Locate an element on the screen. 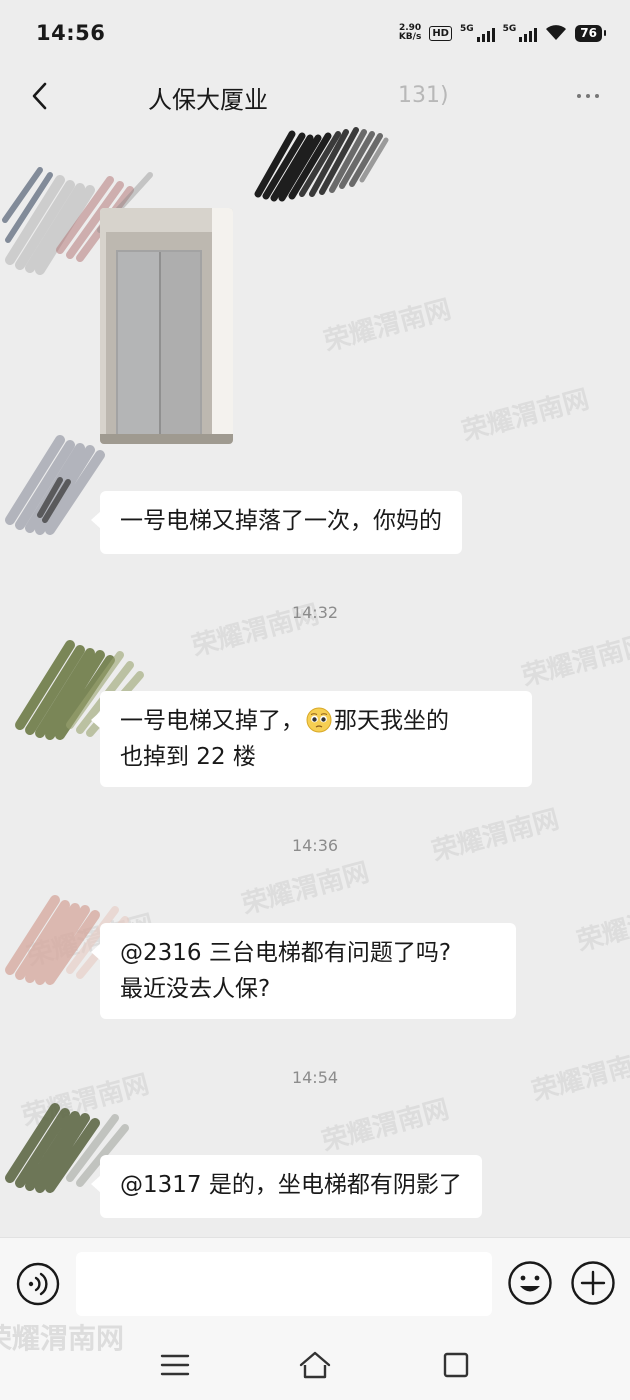  home-icon is located at coordinates (315, 1365).